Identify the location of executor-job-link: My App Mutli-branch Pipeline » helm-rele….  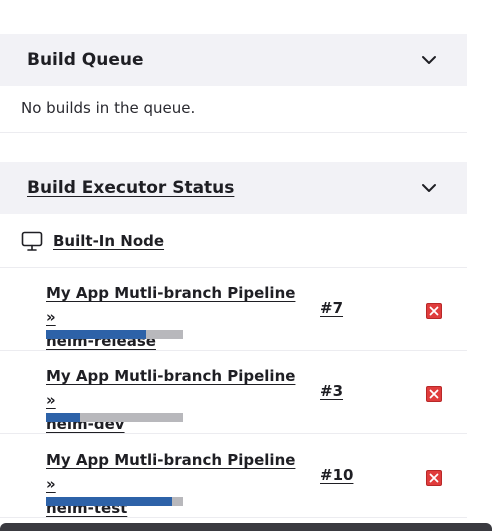
(171, 317).